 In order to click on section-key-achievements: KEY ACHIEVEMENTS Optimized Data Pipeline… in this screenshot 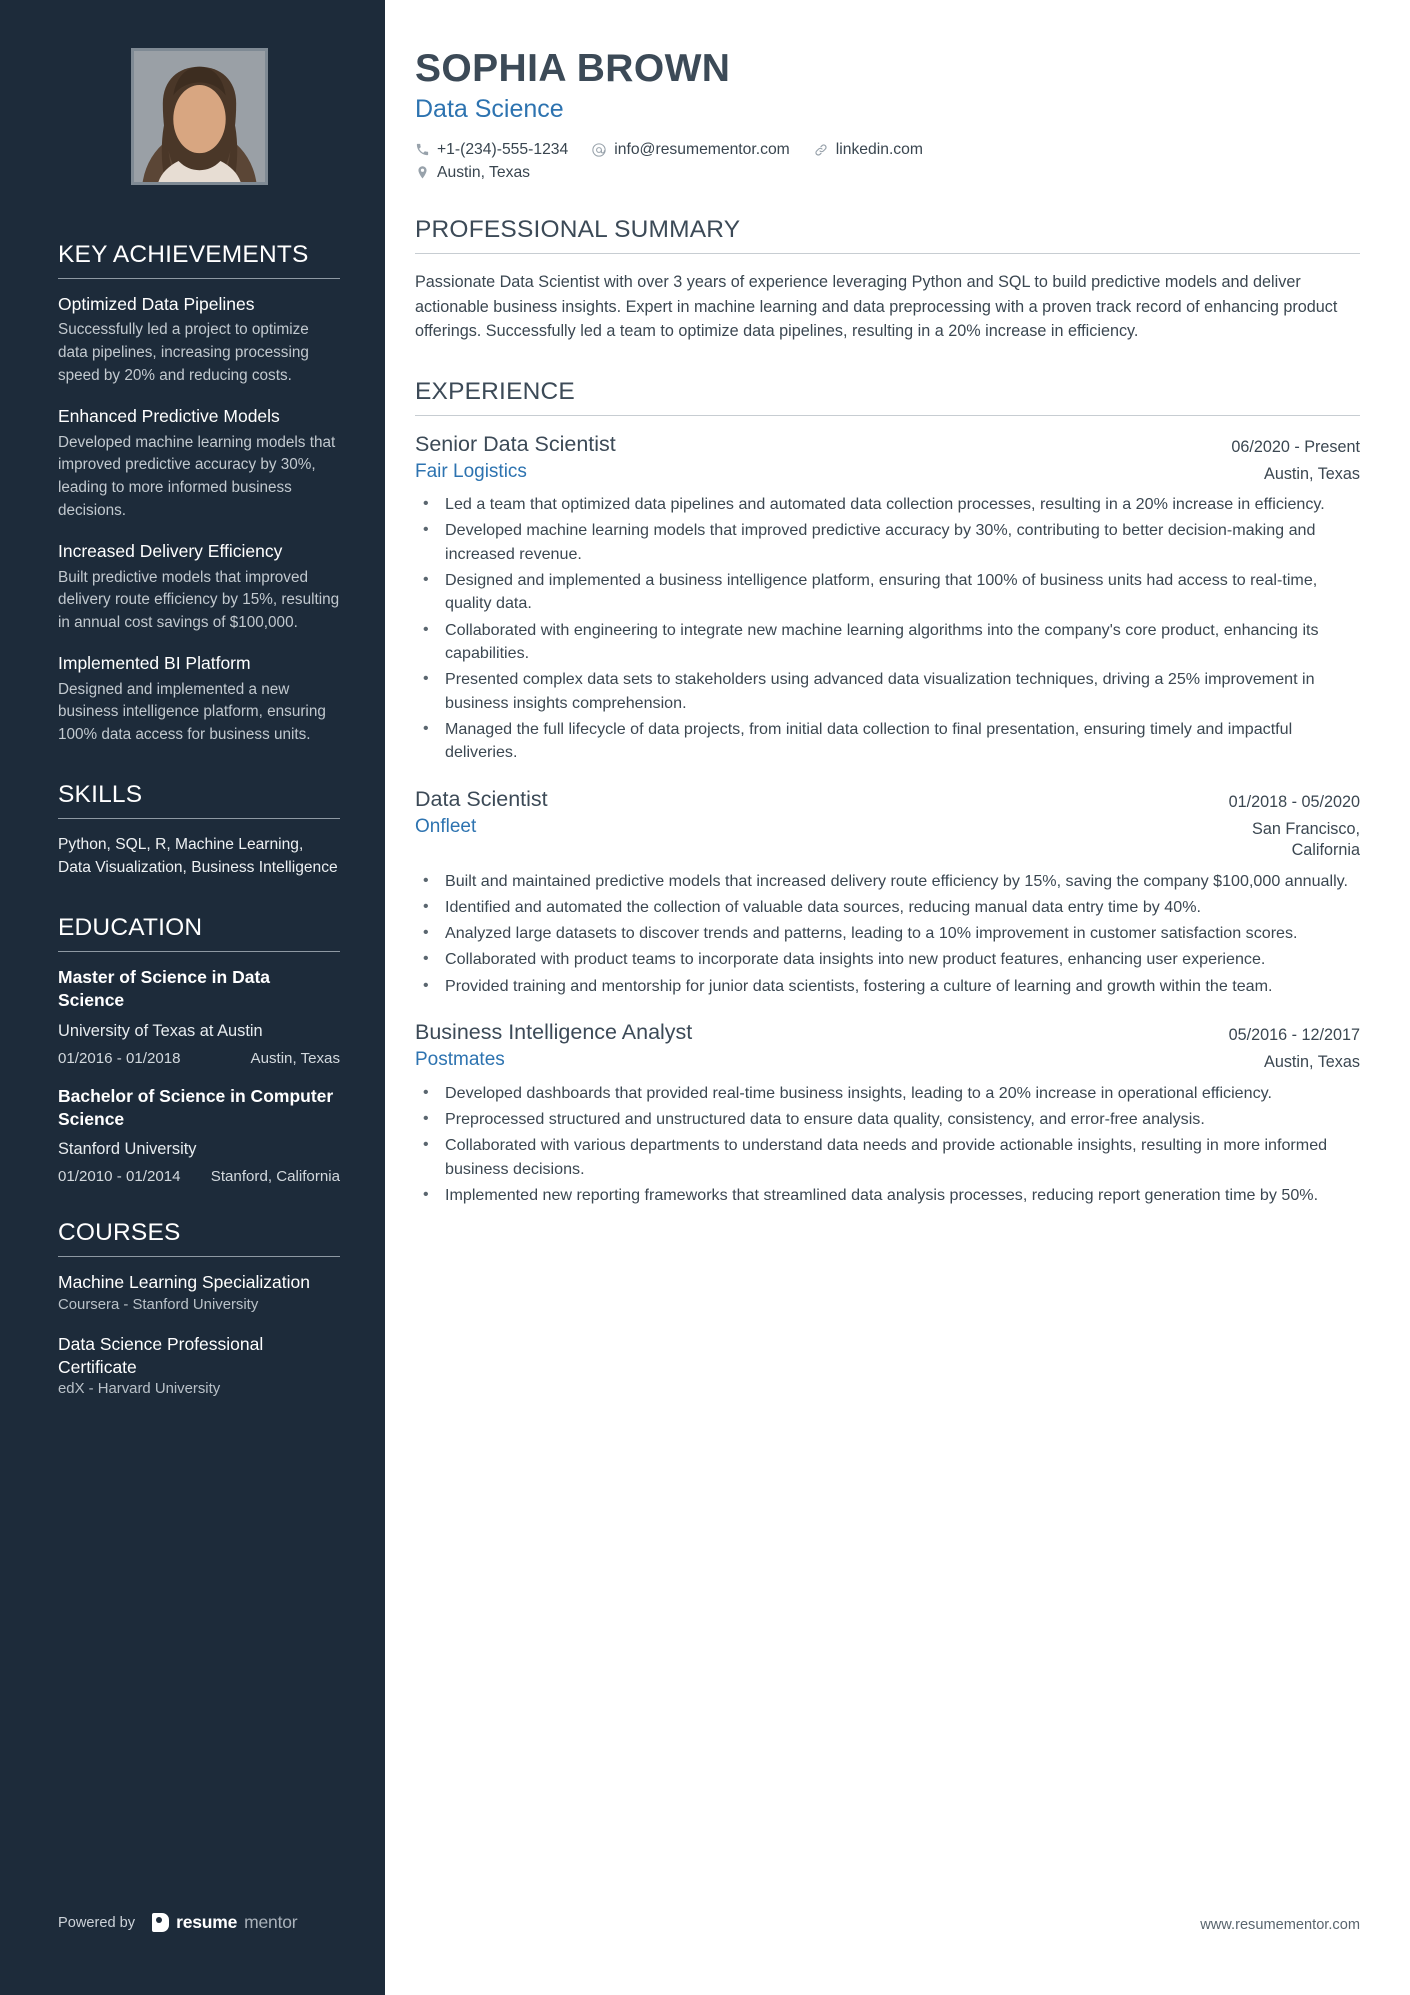, I will do `click(199, 494)`.